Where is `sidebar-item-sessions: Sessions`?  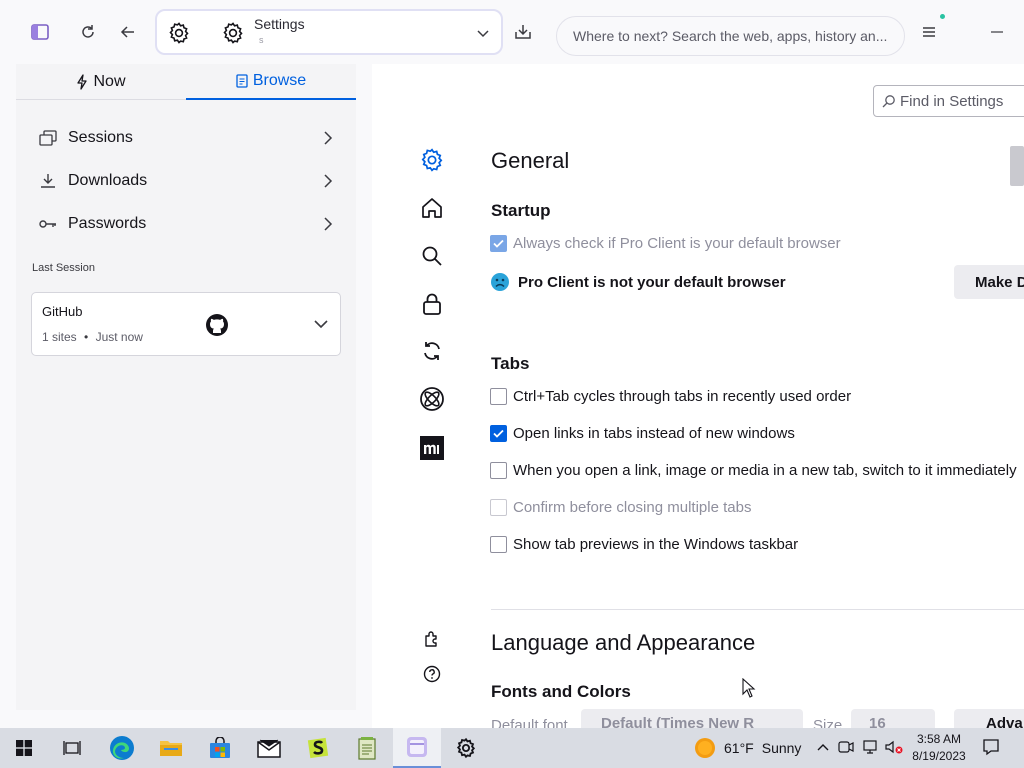
sidebar-item-sessions: Sessions is located at coordinates (188, 138).